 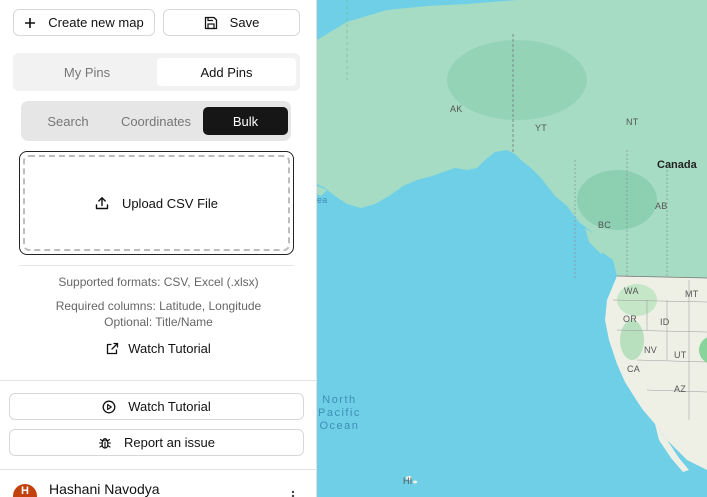 What do you see at coordinates (158, 380) in the screenshot?
I see `footer-divider` at bounding box center [158, 380].